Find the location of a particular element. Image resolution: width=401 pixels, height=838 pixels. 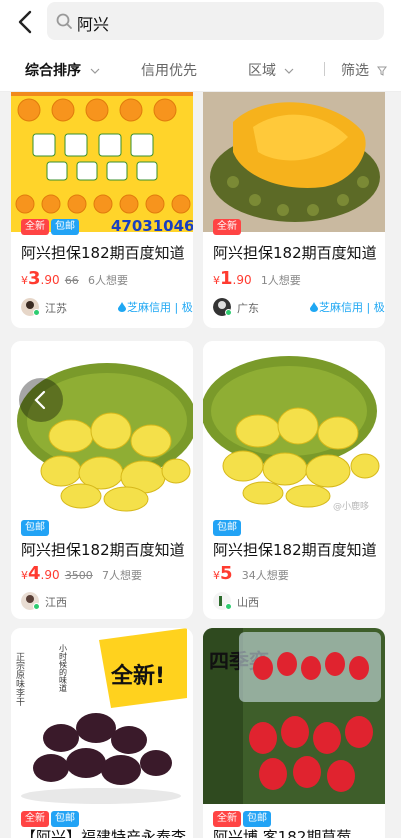

product-image: 正宗原味李干 小时候的味道 全新! is located at coordinates (102, 716).